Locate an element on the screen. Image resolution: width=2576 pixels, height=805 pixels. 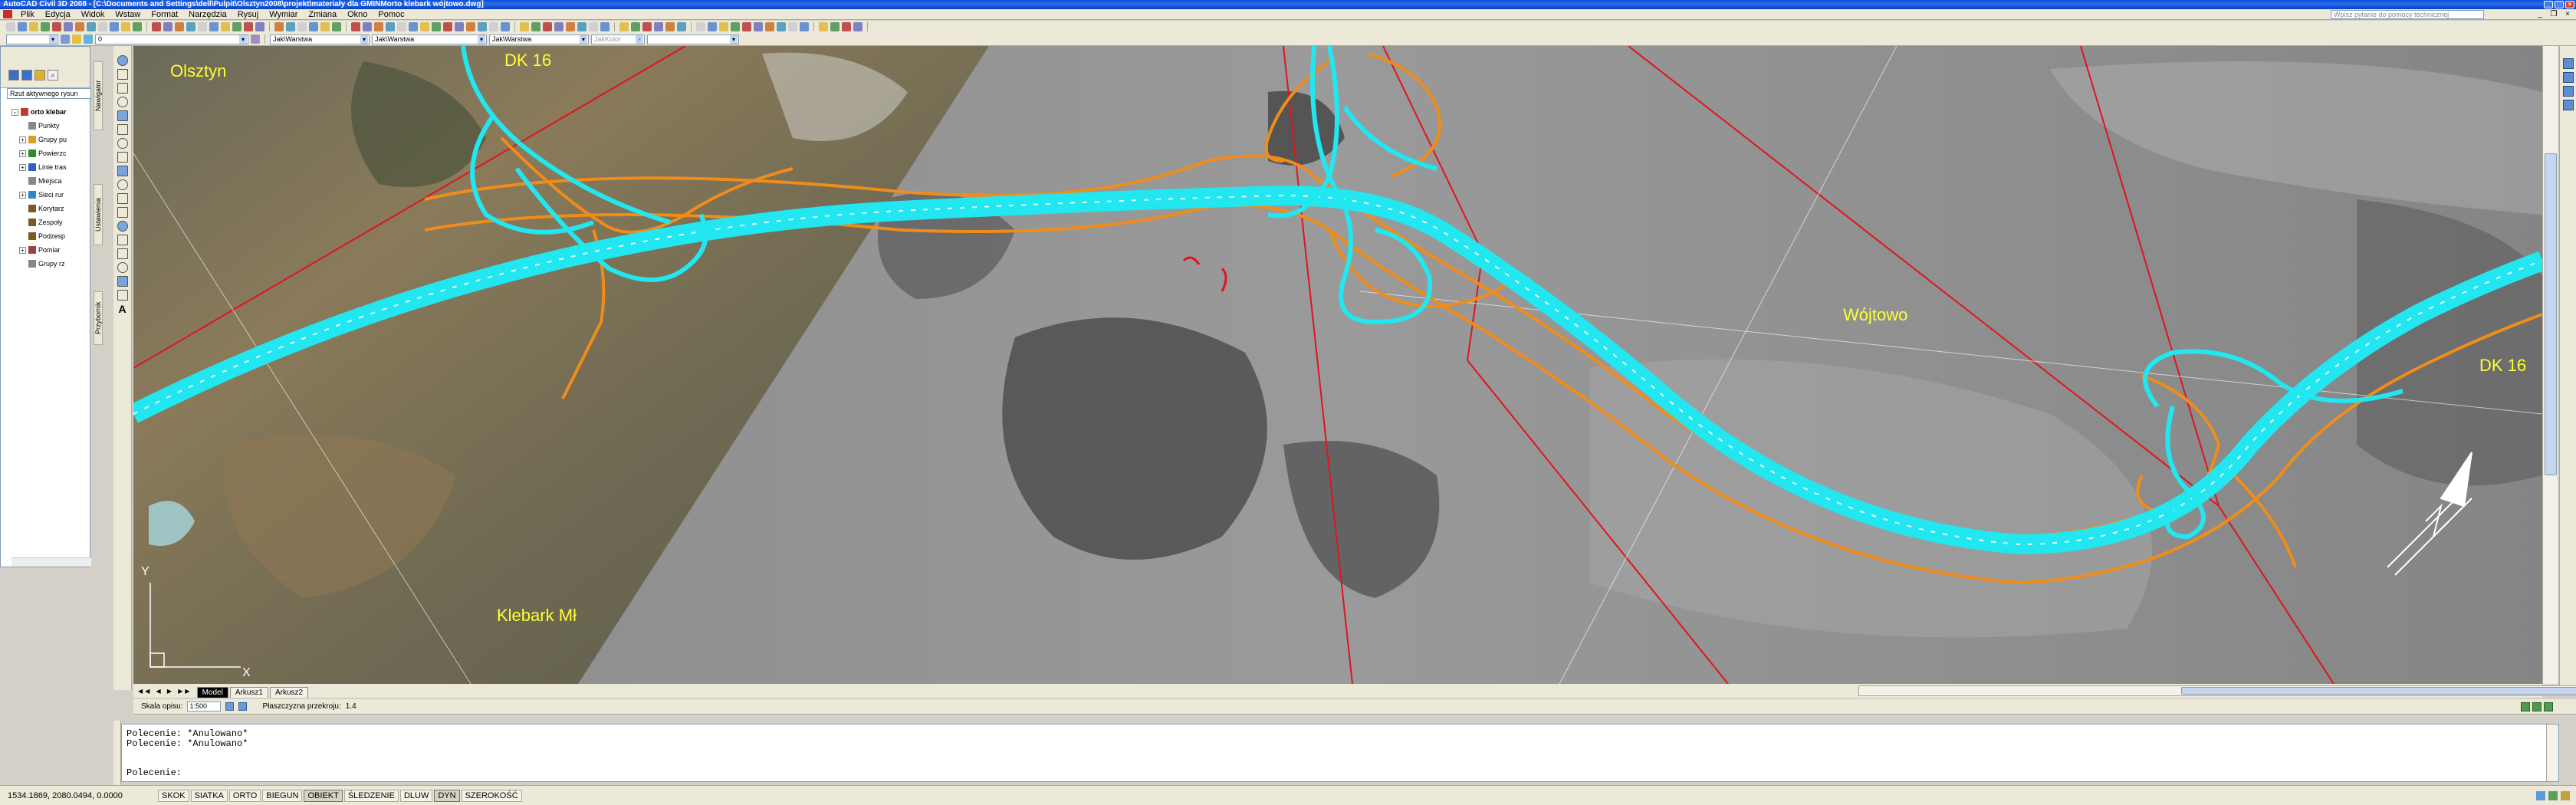
vertical-scroll-thumb is located at coordinates (2551, 314).